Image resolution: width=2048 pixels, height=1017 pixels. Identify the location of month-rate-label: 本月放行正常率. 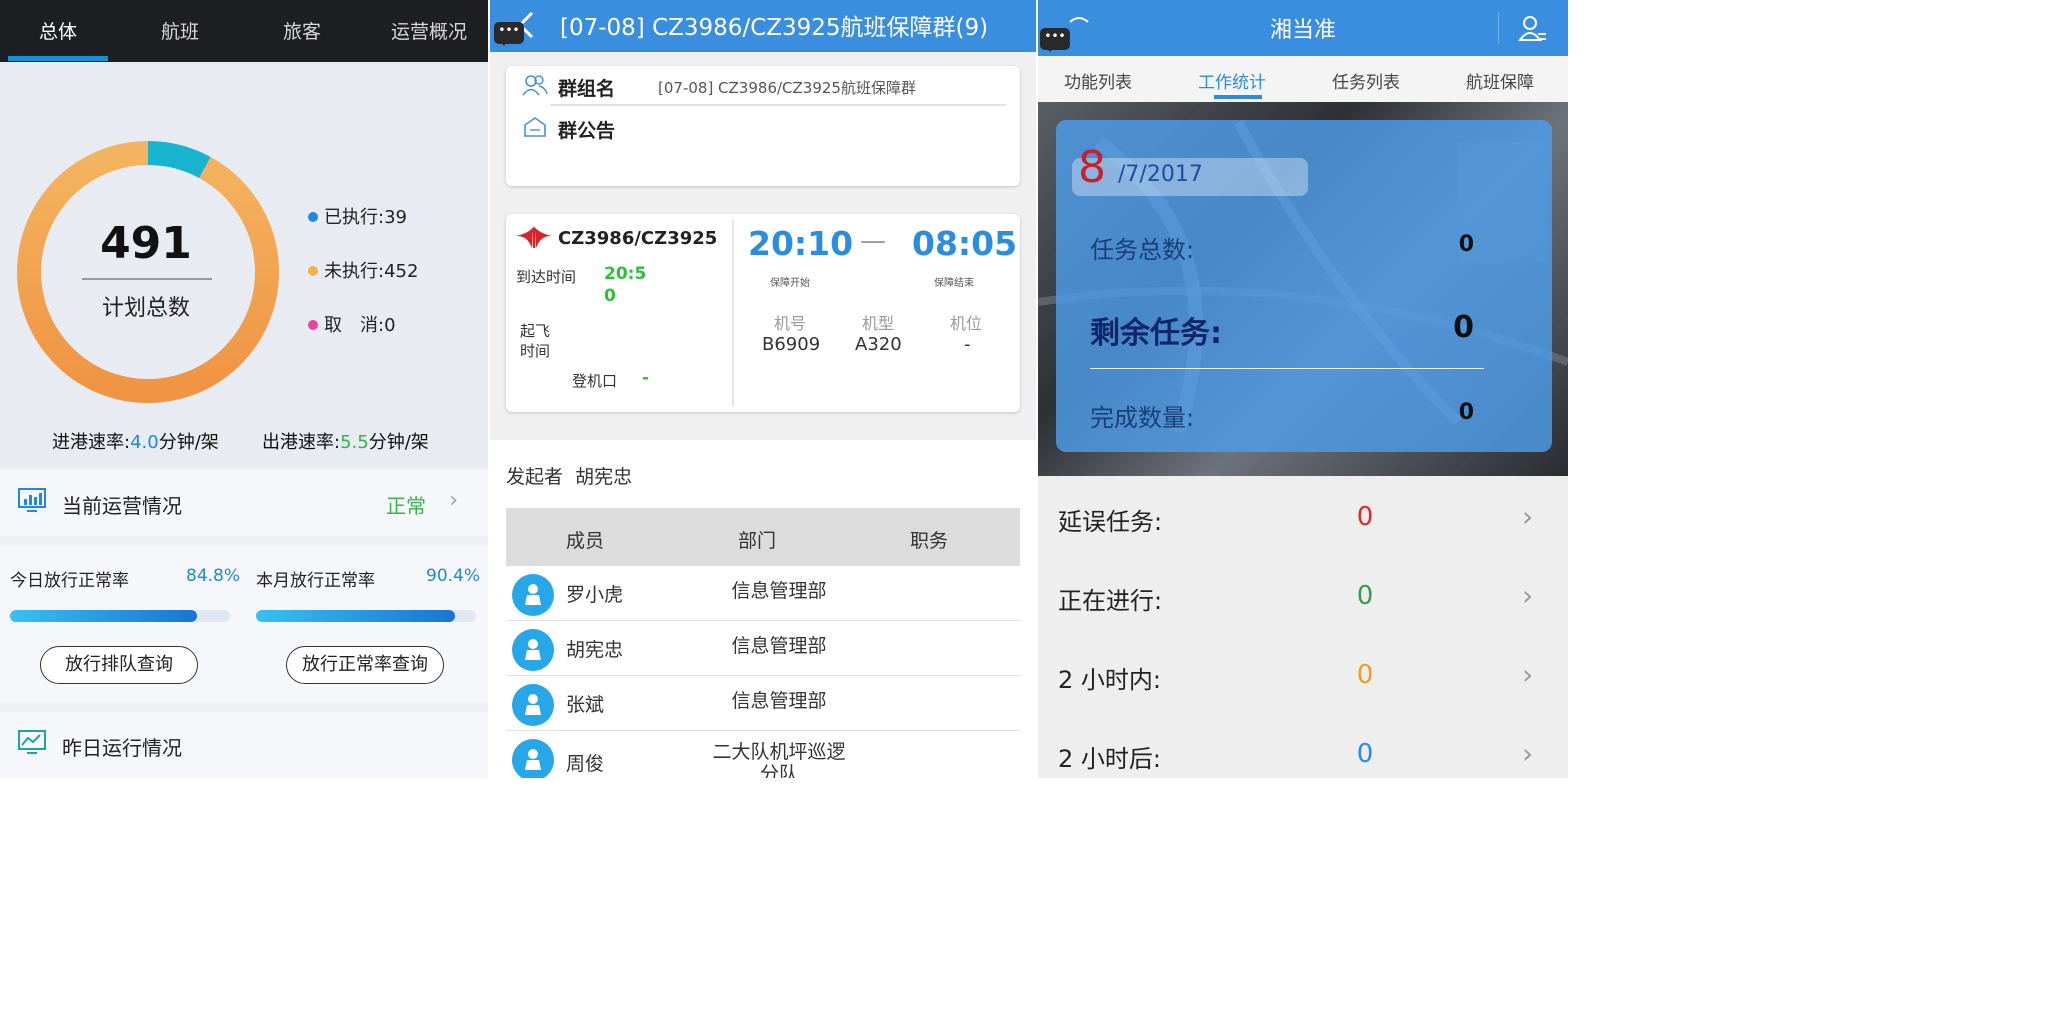
(315, 581).